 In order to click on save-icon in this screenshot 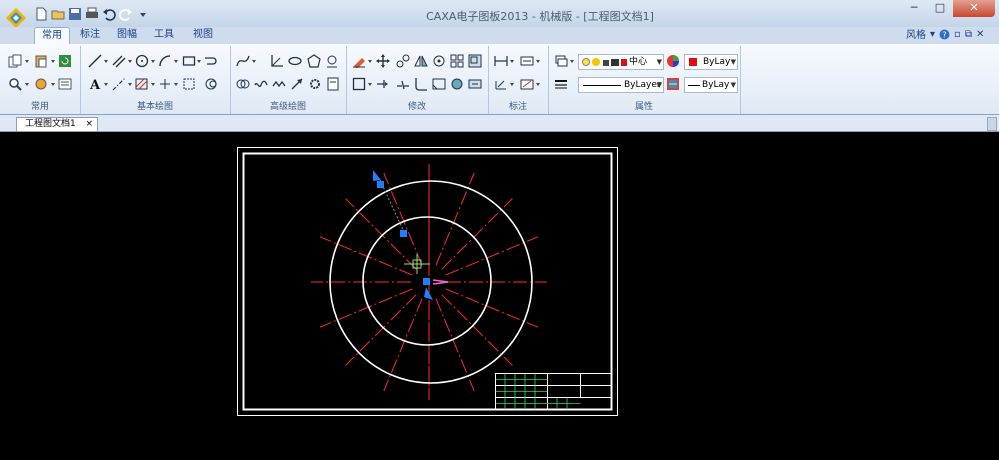, I will do `click(75, 14)`.